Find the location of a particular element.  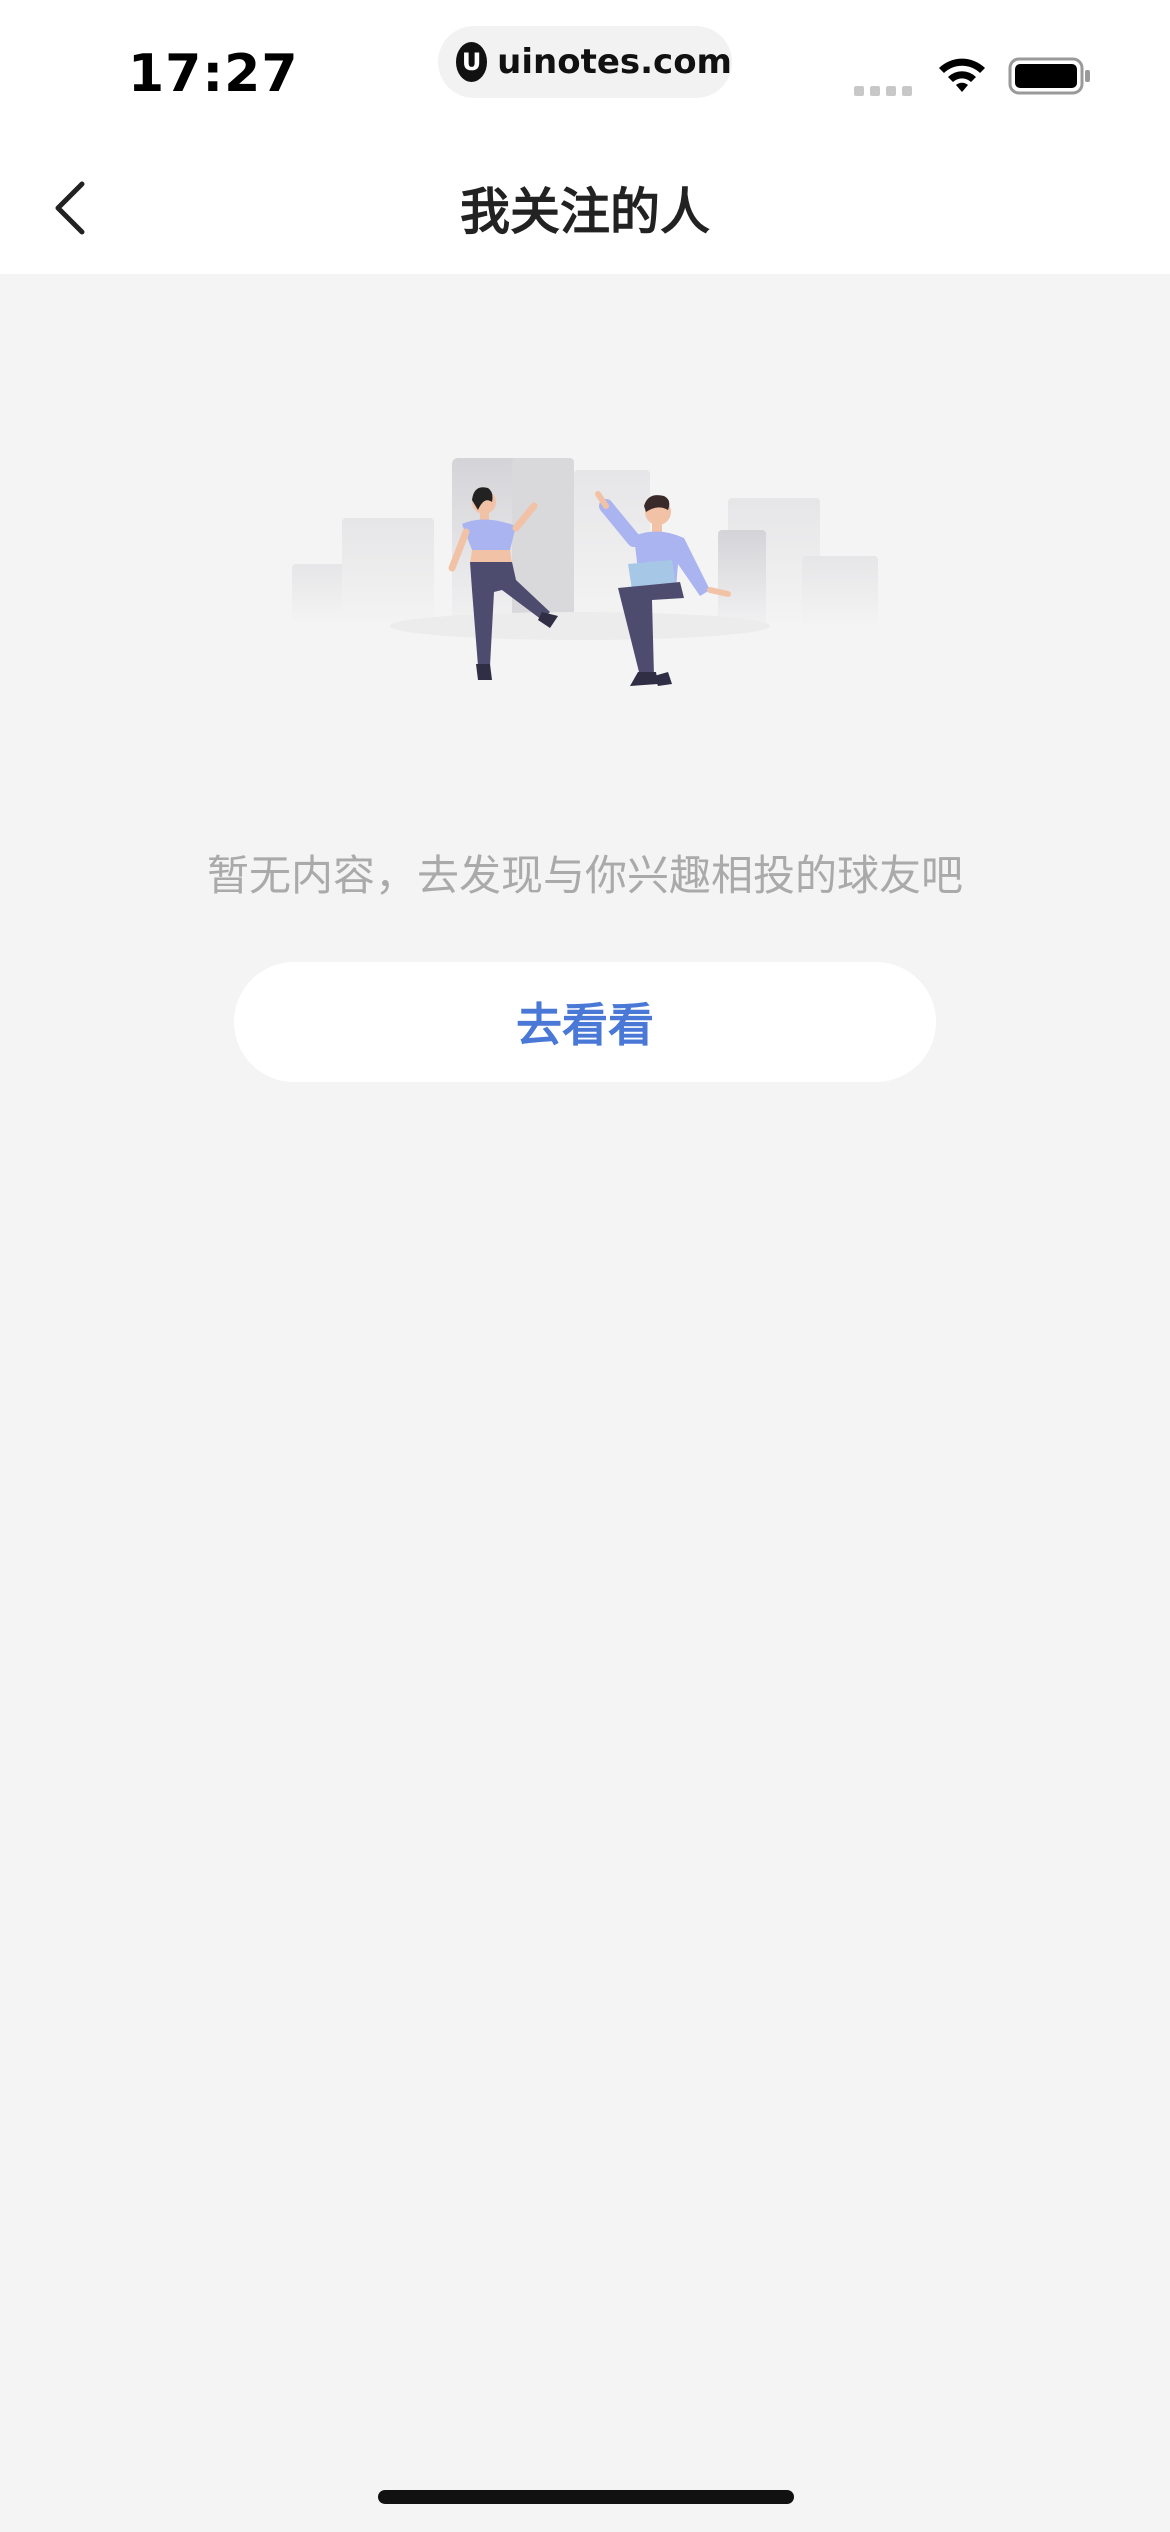

wifi-icon is located at coordinates (962, 75).